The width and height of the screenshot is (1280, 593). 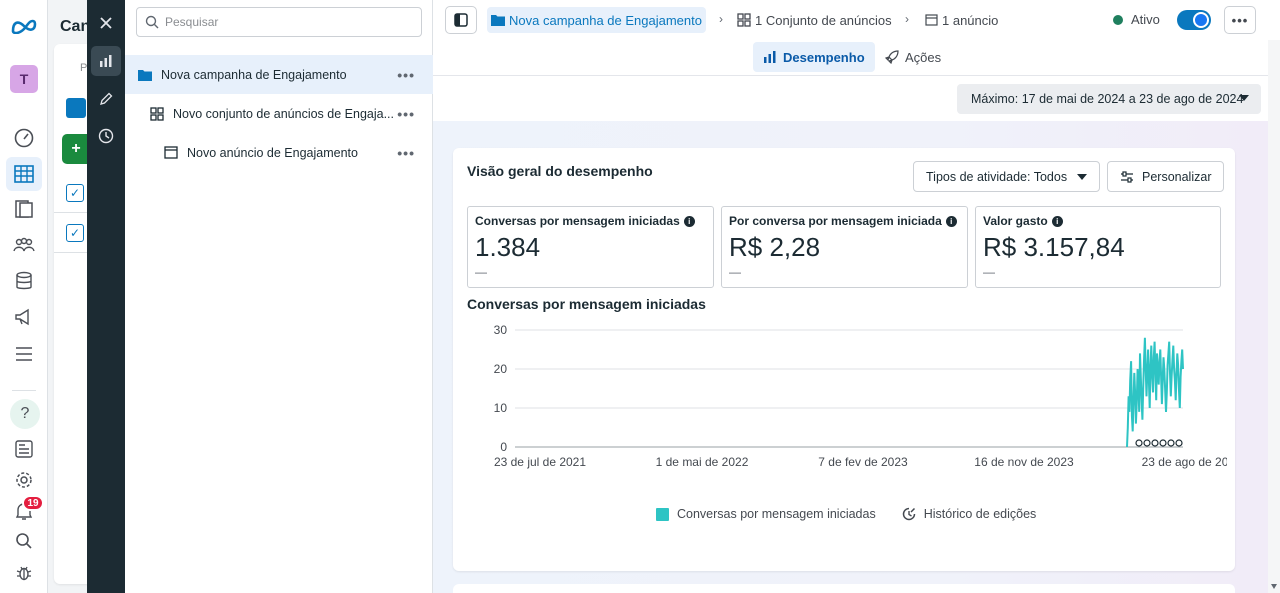 What do you see at coordinates (106, 136) in the screenshot?
I see `history-clock-icon` at bounding box center [106, 136].